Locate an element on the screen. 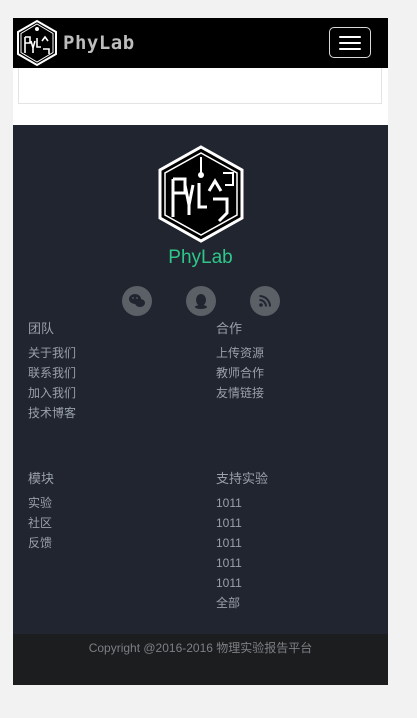 The width and height of the screenshot is (417, 718). phylab-footer-logo-icon is located at coordinates (201, 194).